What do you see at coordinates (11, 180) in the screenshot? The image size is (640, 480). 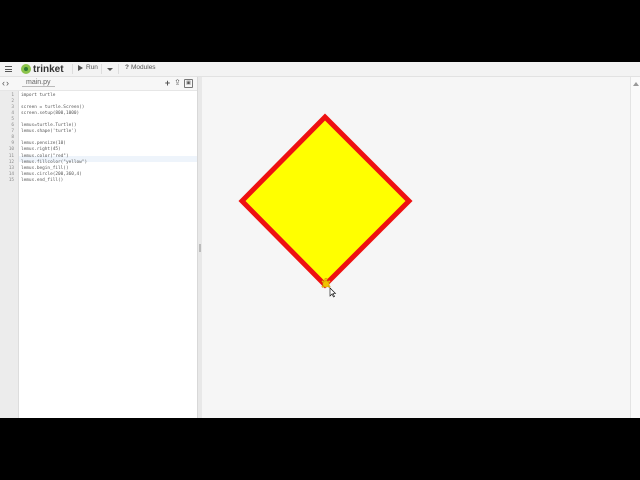 I see `line-number: 15` at bounding box center [11, 180].